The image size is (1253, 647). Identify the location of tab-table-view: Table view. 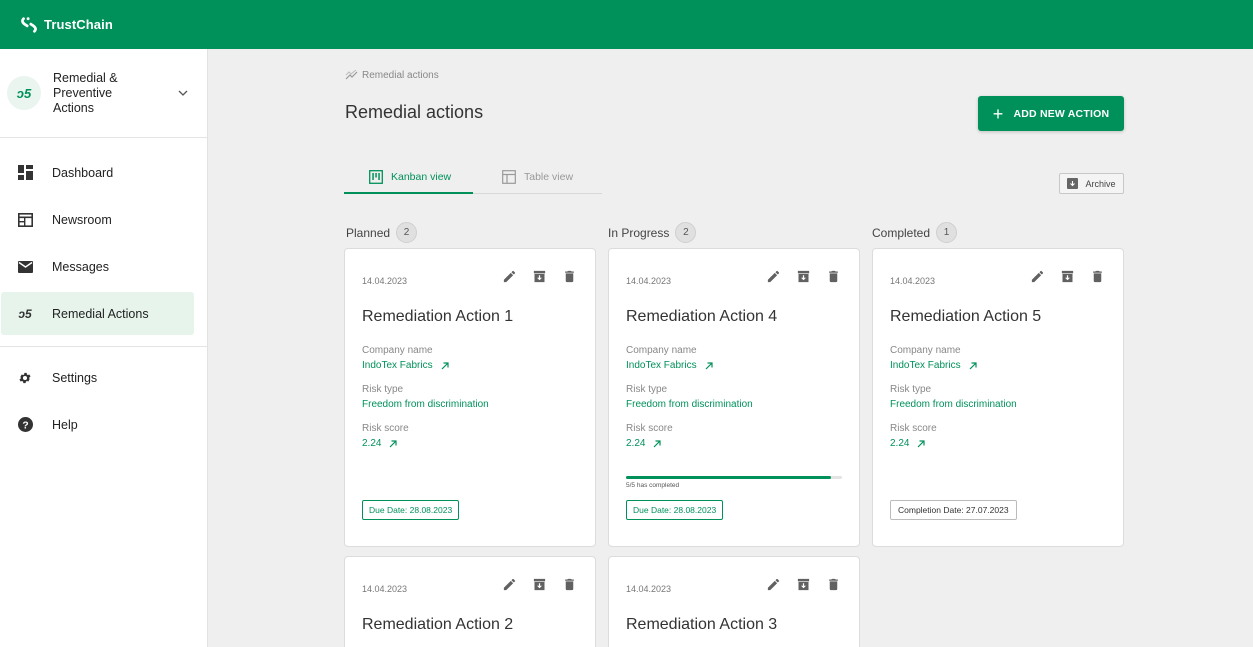
(523, 177).